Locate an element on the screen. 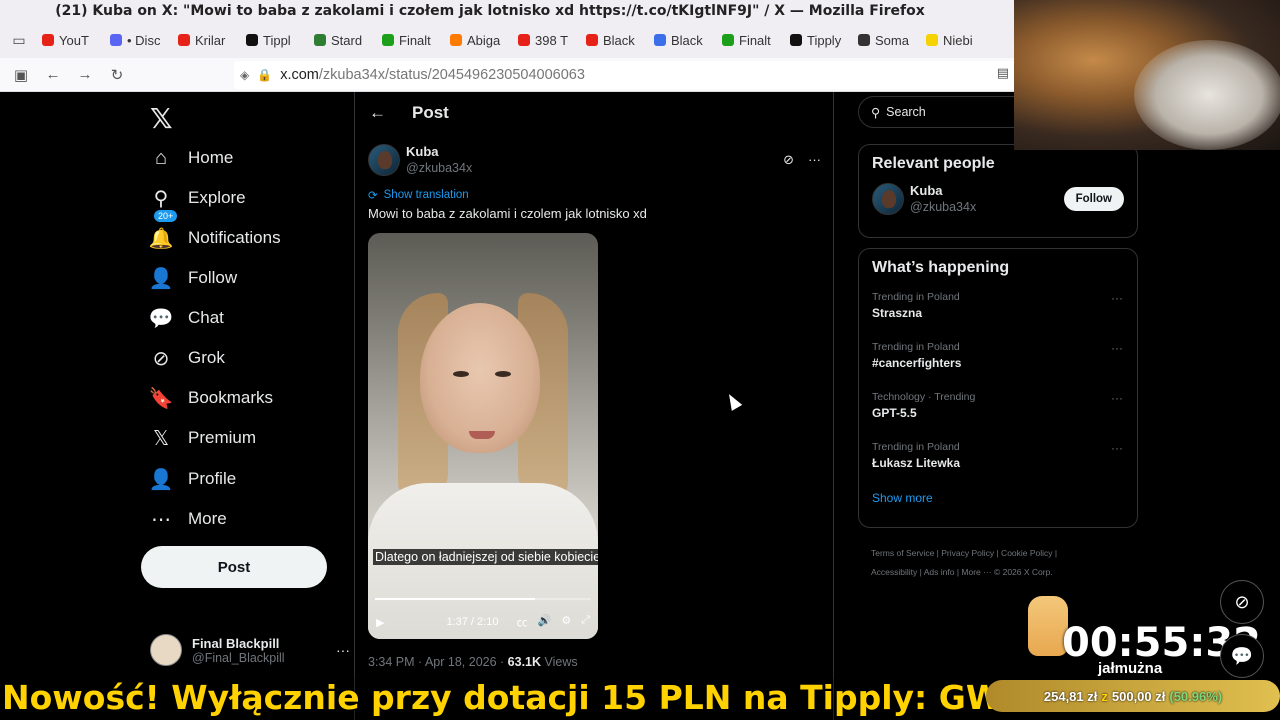 The height and width of the screenshot is (720, 1280). webcam-overlay is located at coordinates (1147, 75).